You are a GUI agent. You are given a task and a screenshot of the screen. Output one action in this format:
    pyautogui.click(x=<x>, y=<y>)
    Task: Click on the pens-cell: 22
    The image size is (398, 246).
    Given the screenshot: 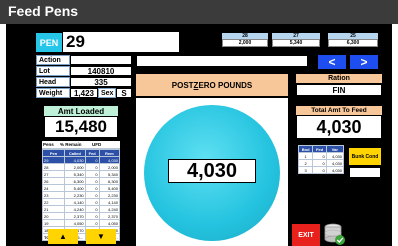 What is the action you would take?
    pyautogui.click(x=53, y=202)
    